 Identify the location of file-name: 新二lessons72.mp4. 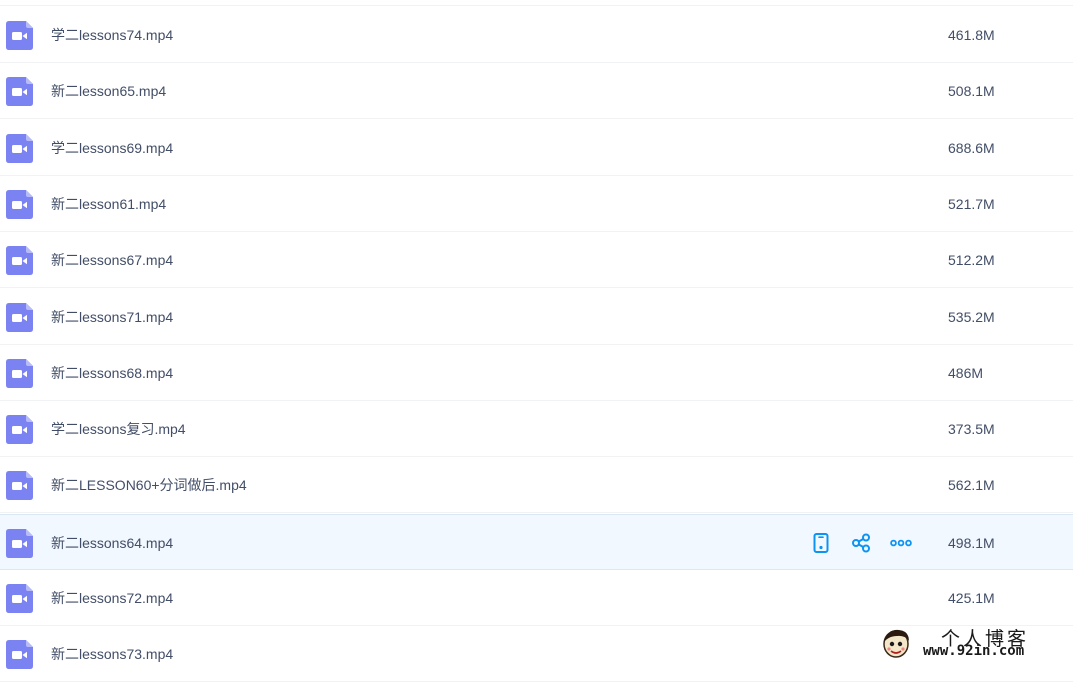
(112, 598).